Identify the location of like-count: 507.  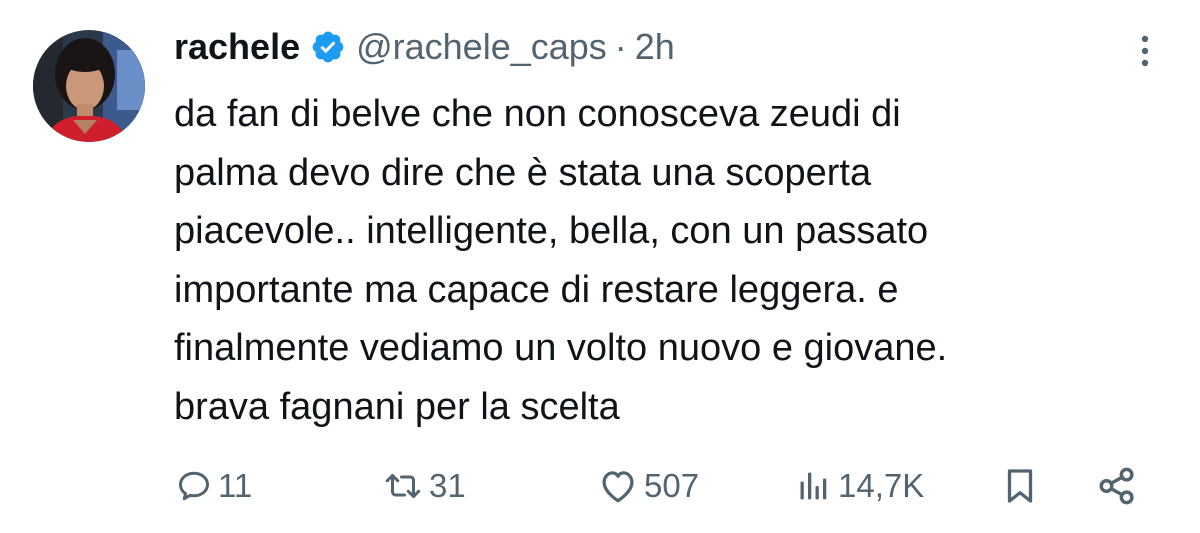
(672, 485).